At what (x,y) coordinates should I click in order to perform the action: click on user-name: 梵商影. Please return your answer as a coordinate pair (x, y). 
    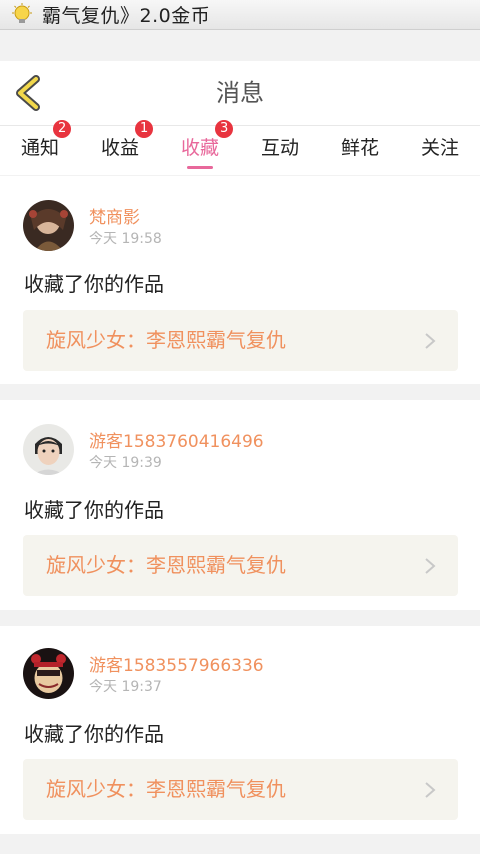
    Looking at the image, I should click on (114, 215).